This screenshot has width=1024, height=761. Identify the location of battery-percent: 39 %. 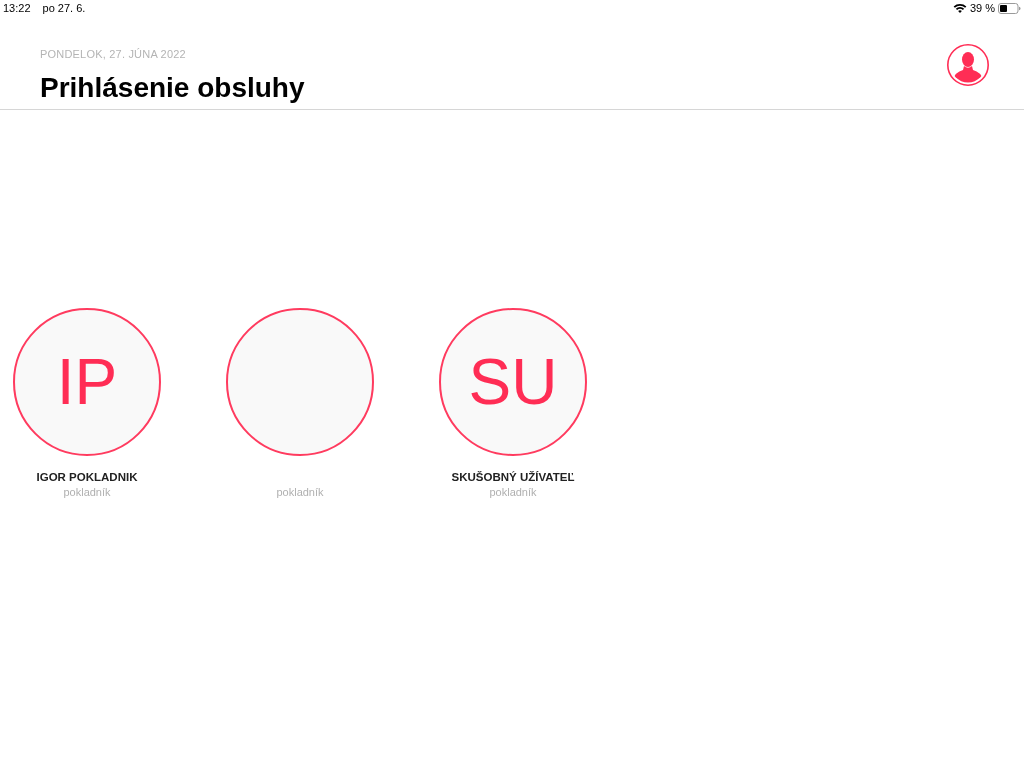
(982, 8).